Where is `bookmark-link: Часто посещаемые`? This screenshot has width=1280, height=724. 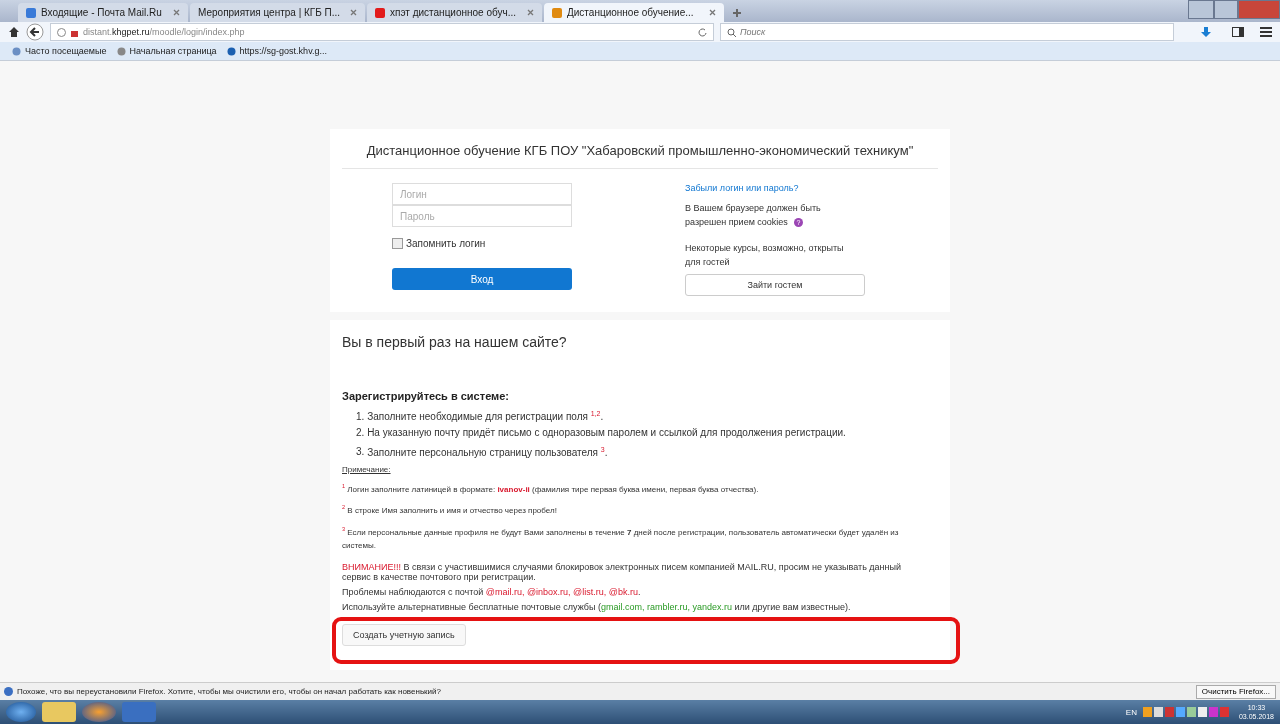 bookmark-link: Часто посещаемые is located at coordinates (59, 51).